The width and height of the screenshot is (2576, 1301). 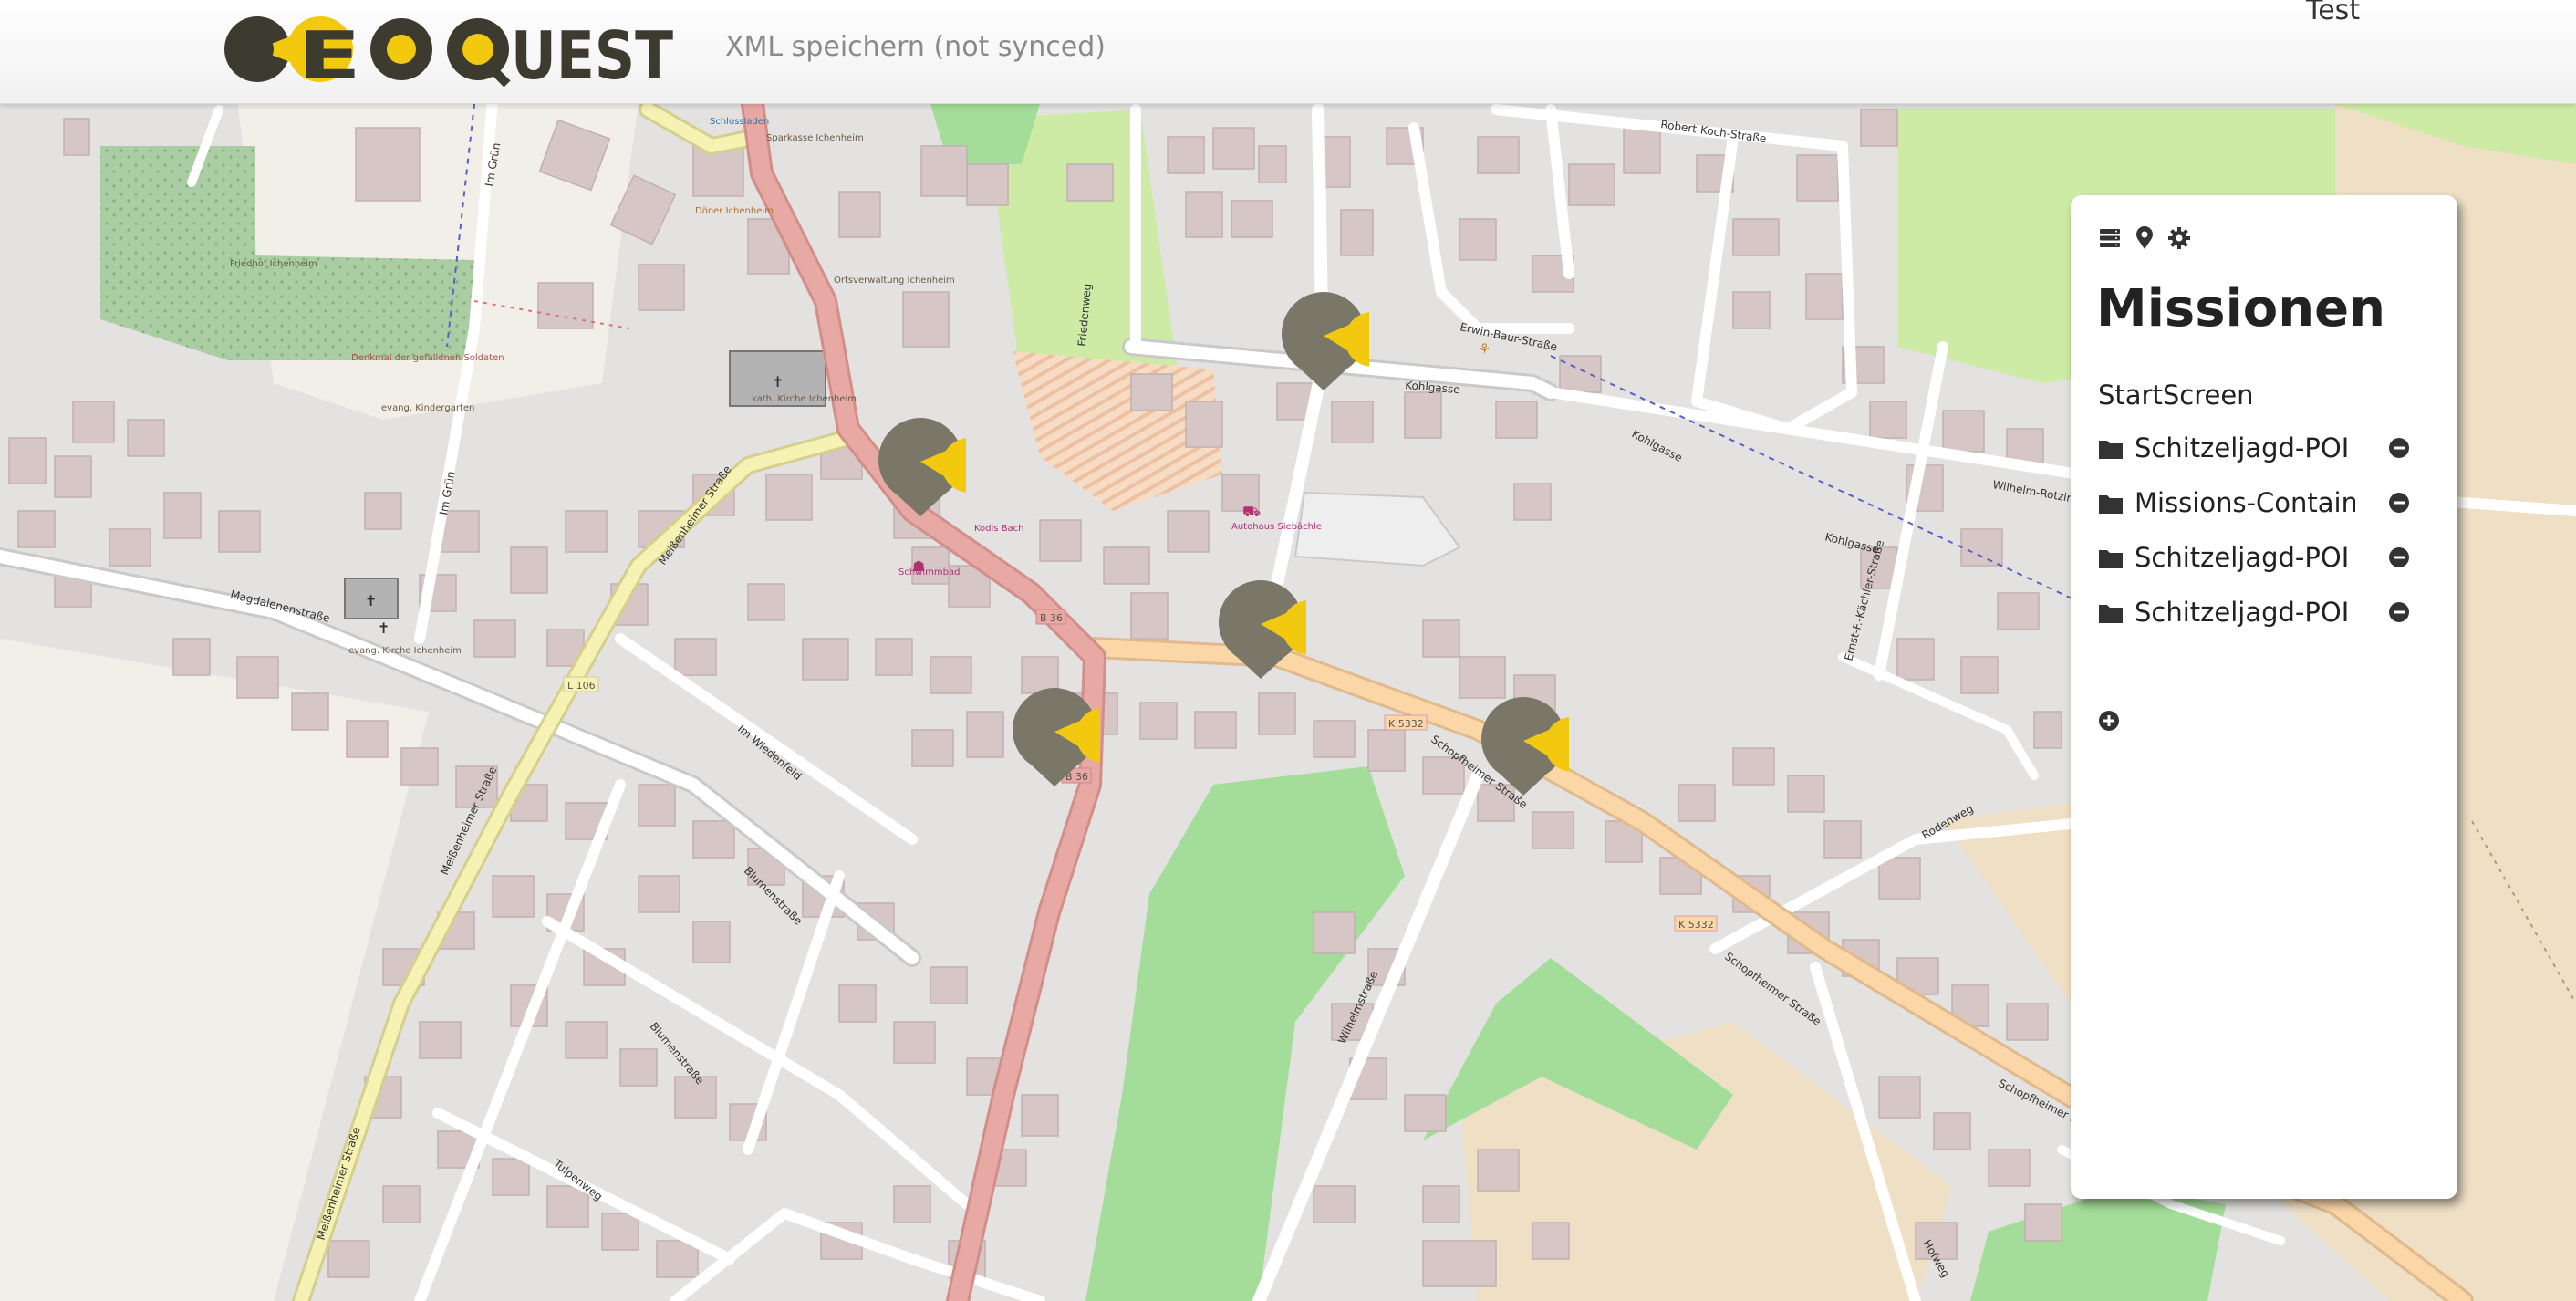 What do you see at coordinates (2245, 502) in the screenshot?
I see `mission-label: Missions-Container` at bounding box center [2245, 502].